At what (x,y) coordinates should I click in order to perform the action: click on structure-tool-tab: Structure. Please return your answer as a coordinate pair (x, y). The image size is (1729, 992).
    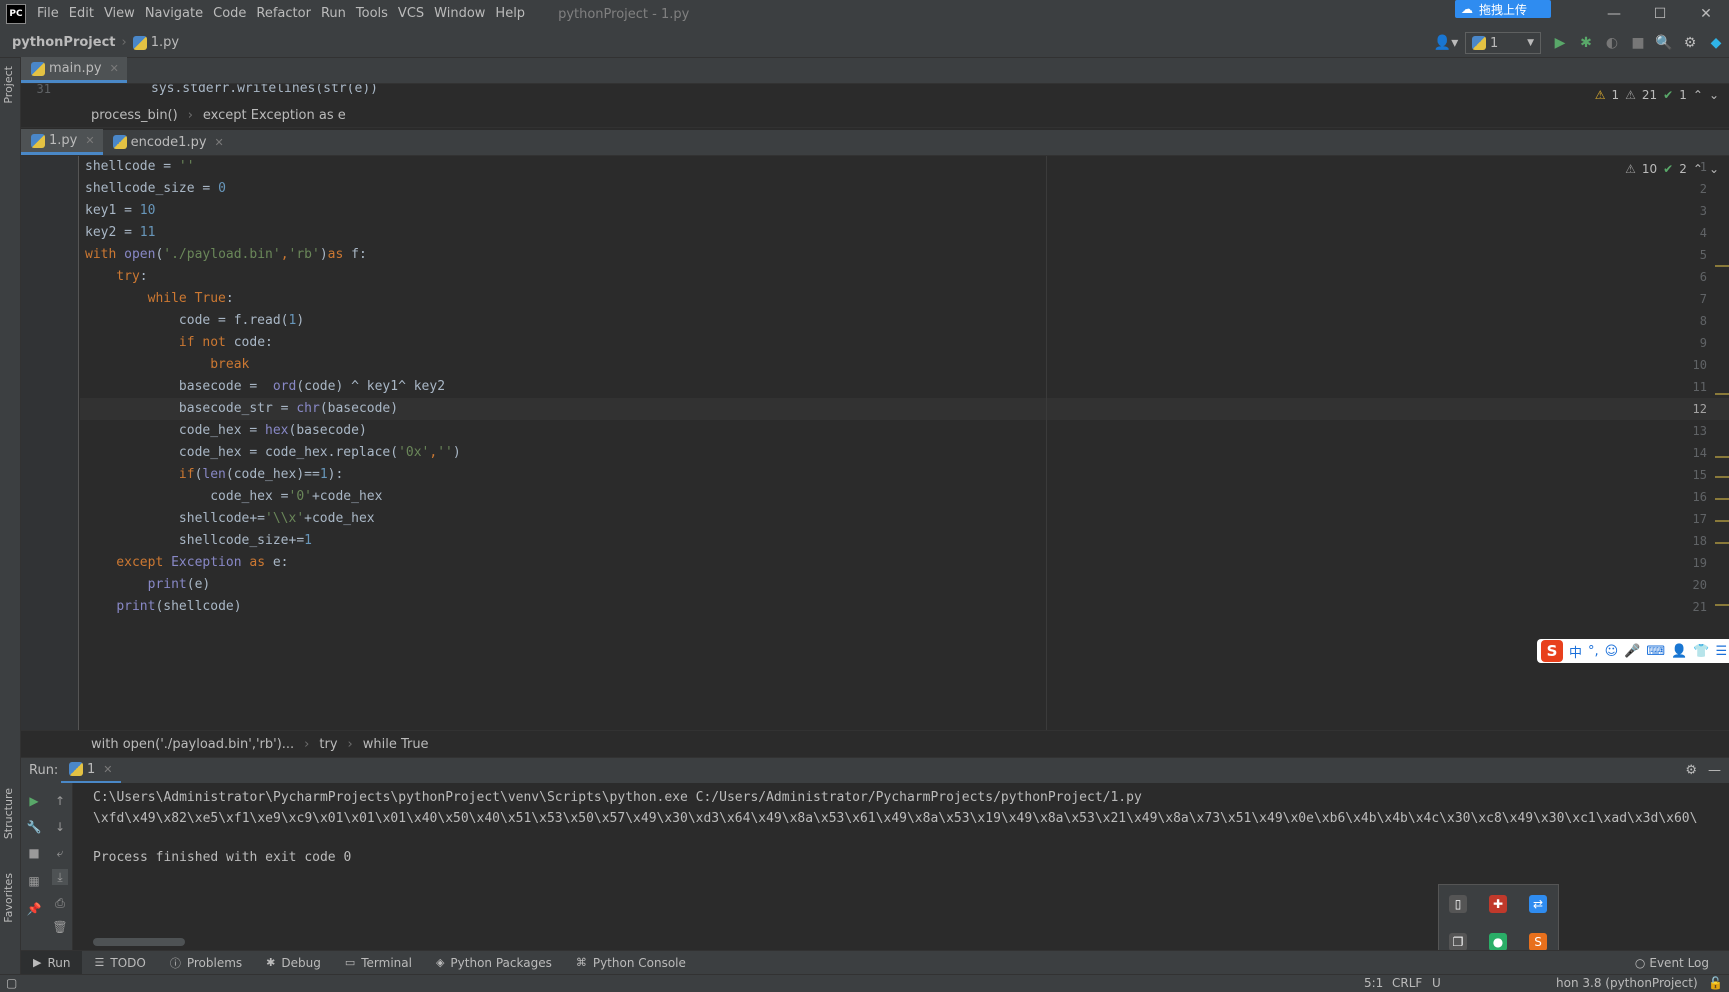
    Looking at the image, I should click on (8, 813).